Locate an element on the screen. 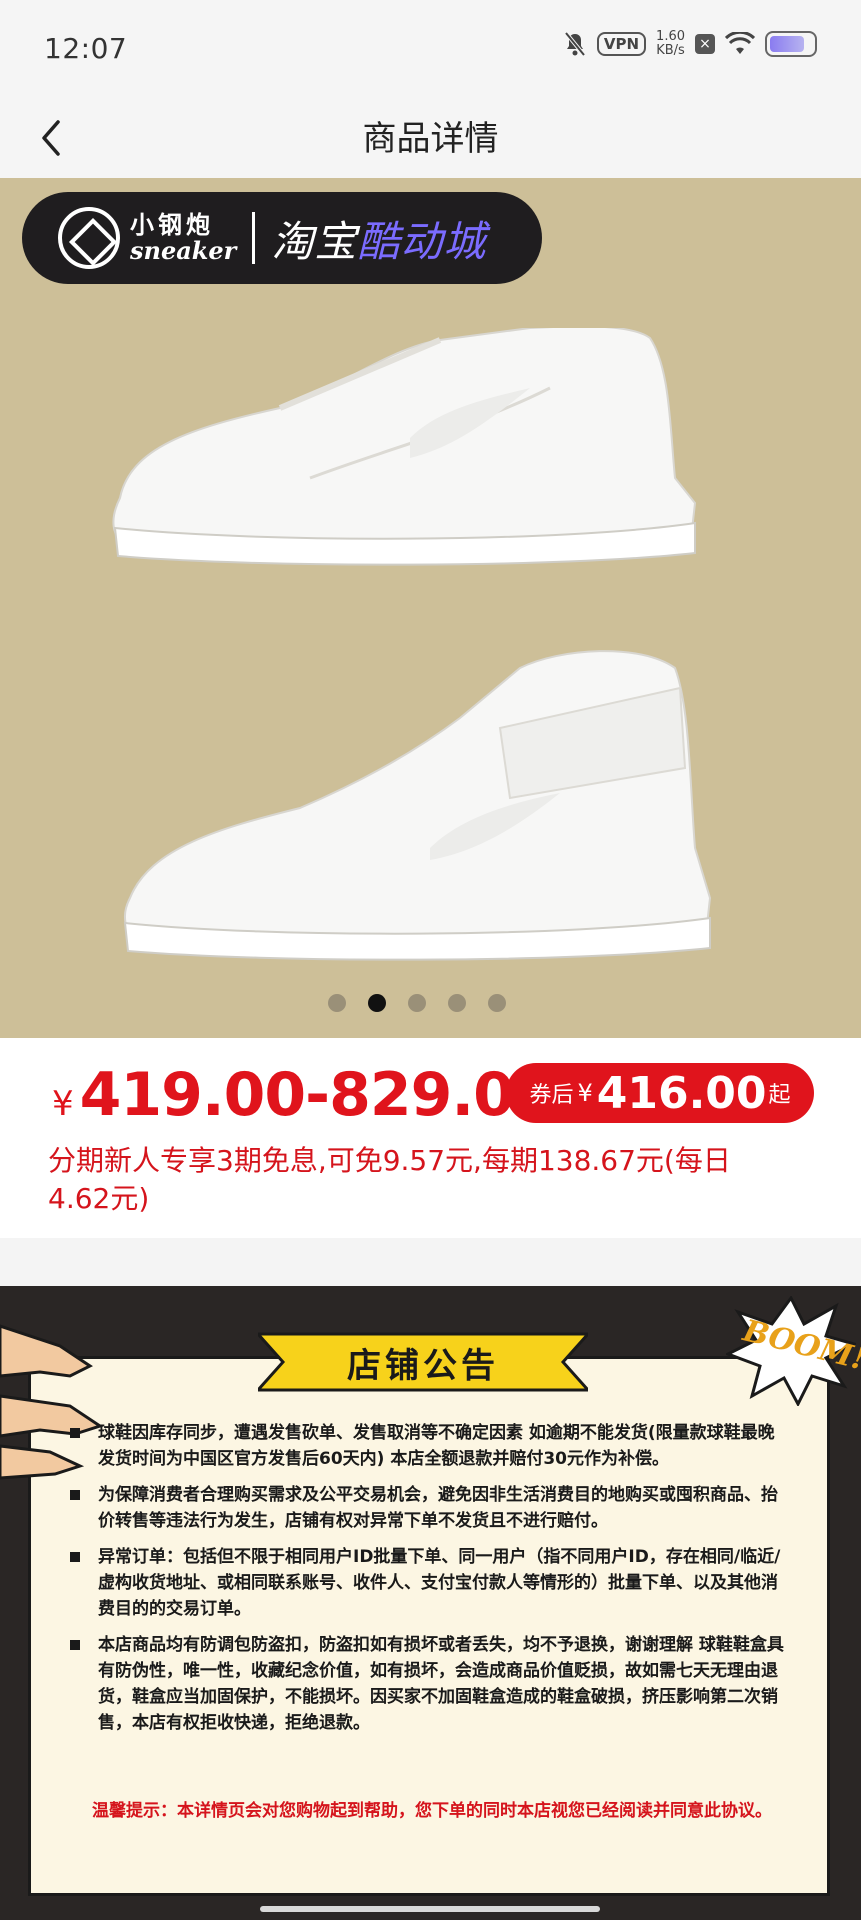 This screenshot has height=1920, width=861. shop-name-prefix: 淘宝 is located at coordinates (314, 241).